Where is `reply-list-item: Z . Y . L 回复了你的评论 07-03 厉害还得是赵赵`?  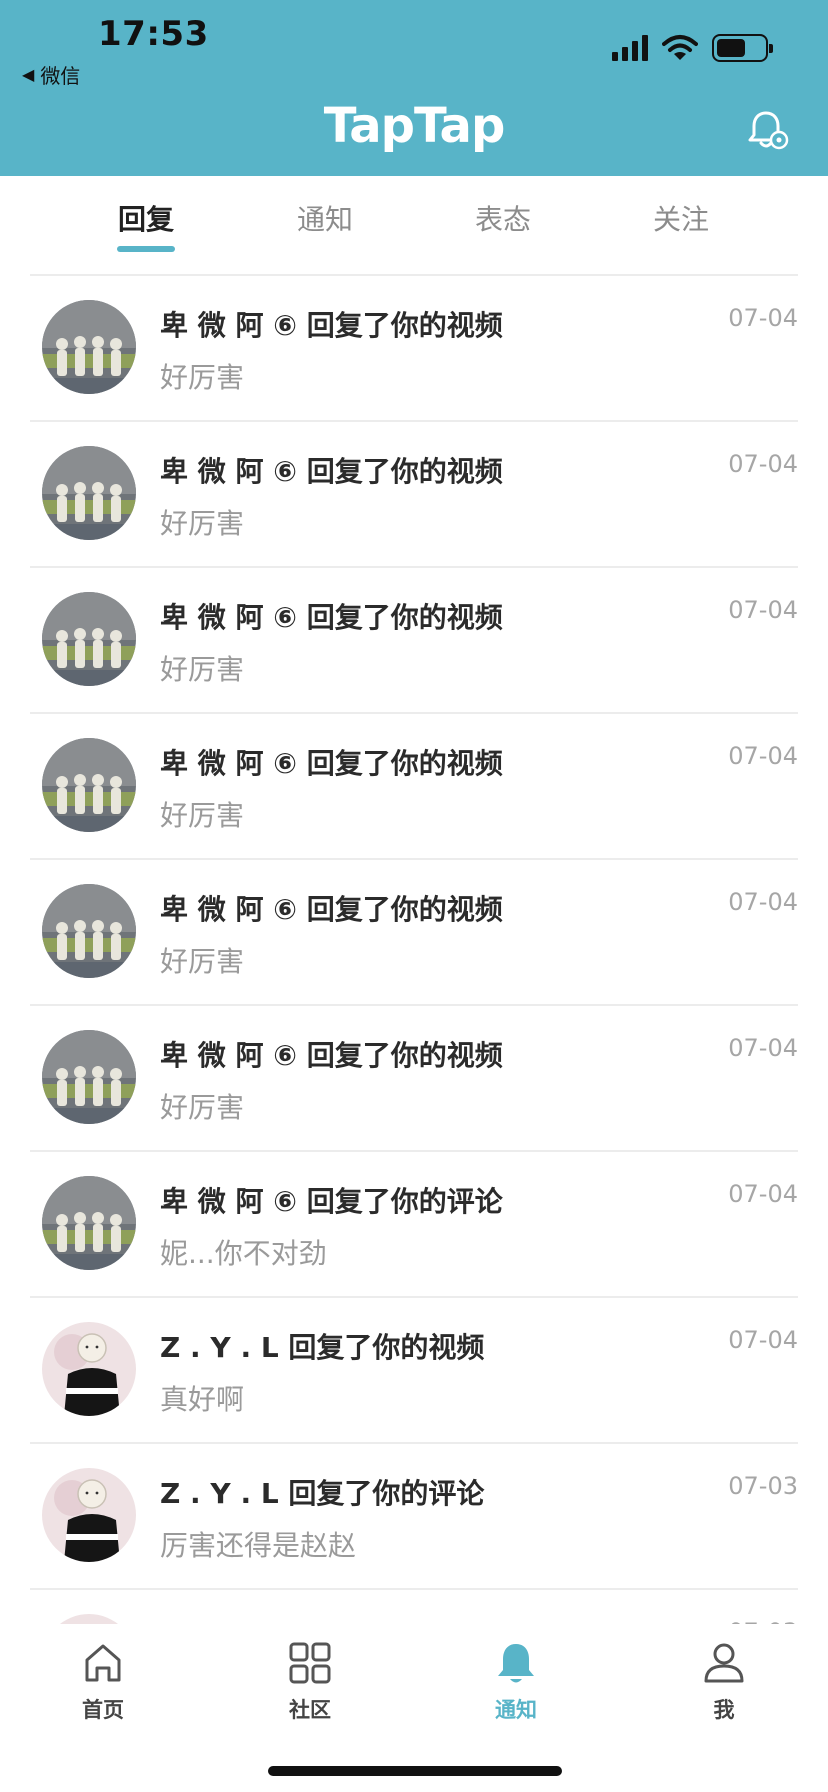 reply-list-item: Z . Y . L 回复了你的评论 07-03 厉害还得是赵赵 is located at coordinates (414, 1517).